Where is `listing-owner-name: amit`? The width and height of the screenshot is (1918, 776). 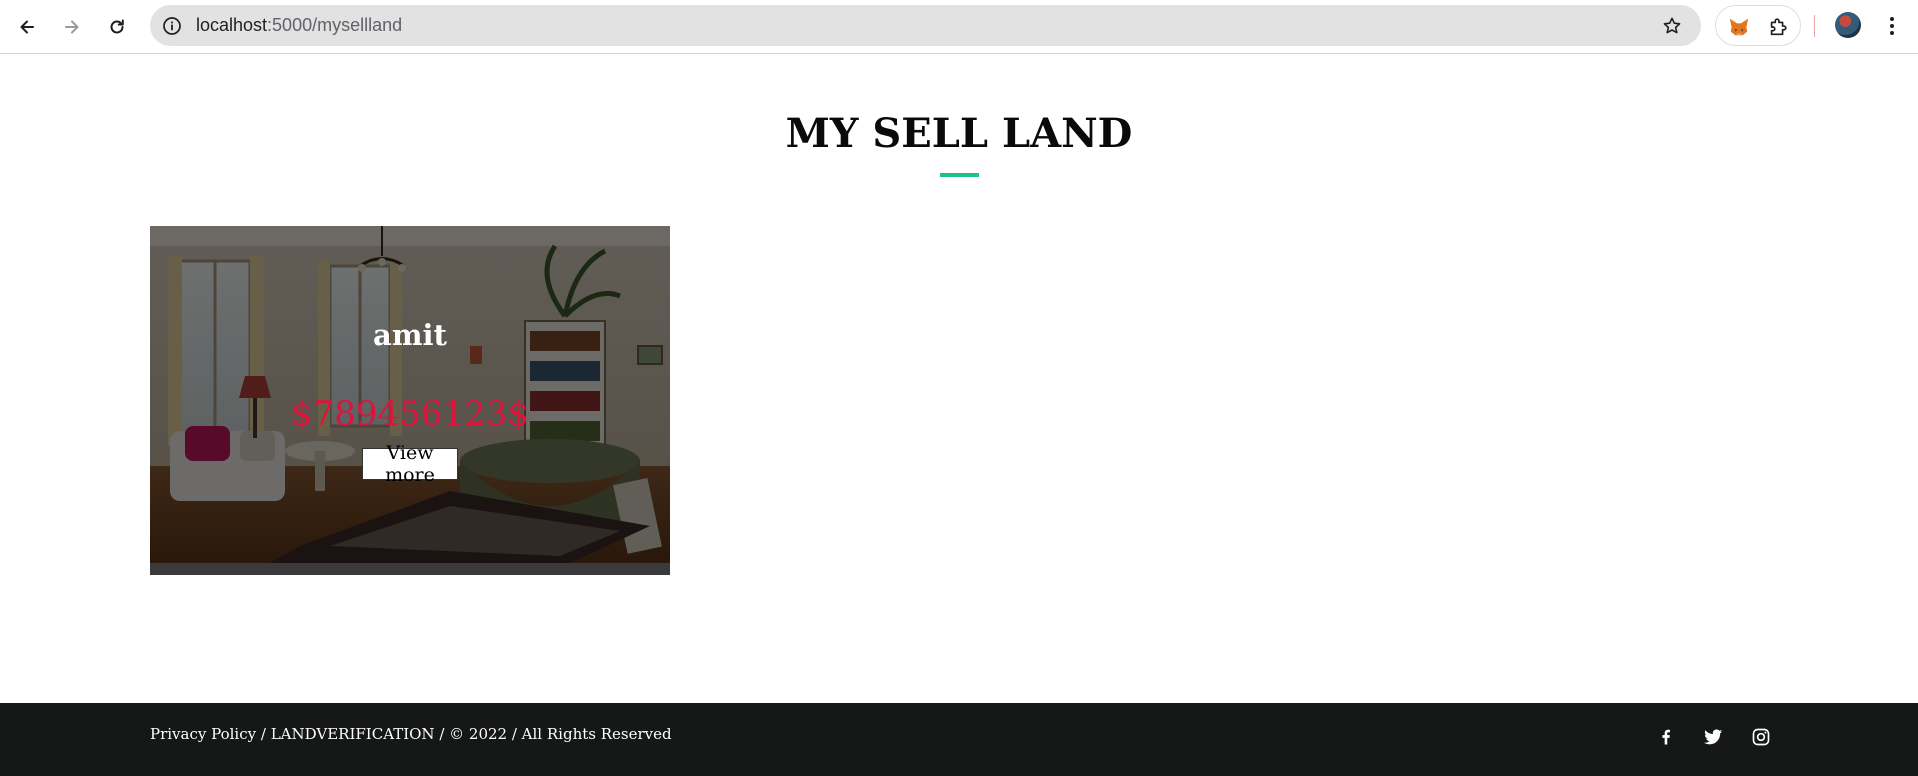 listing-owner-name: amit is located at coordinates (410, 335).